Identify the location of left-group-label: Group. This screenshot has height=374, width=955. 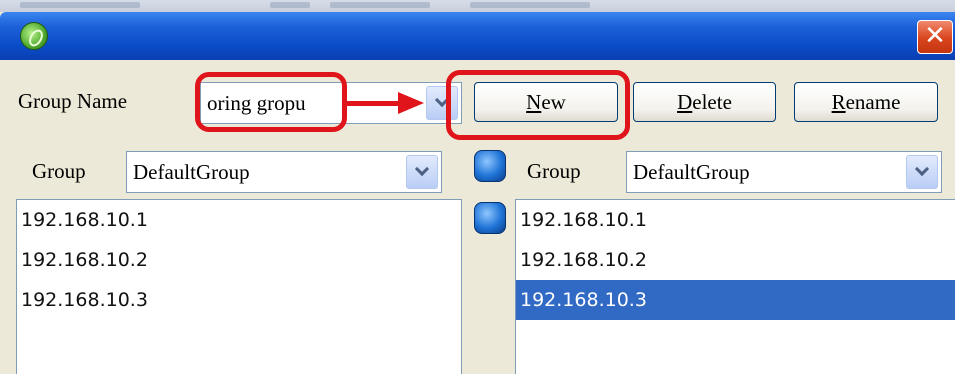
(59, 171).